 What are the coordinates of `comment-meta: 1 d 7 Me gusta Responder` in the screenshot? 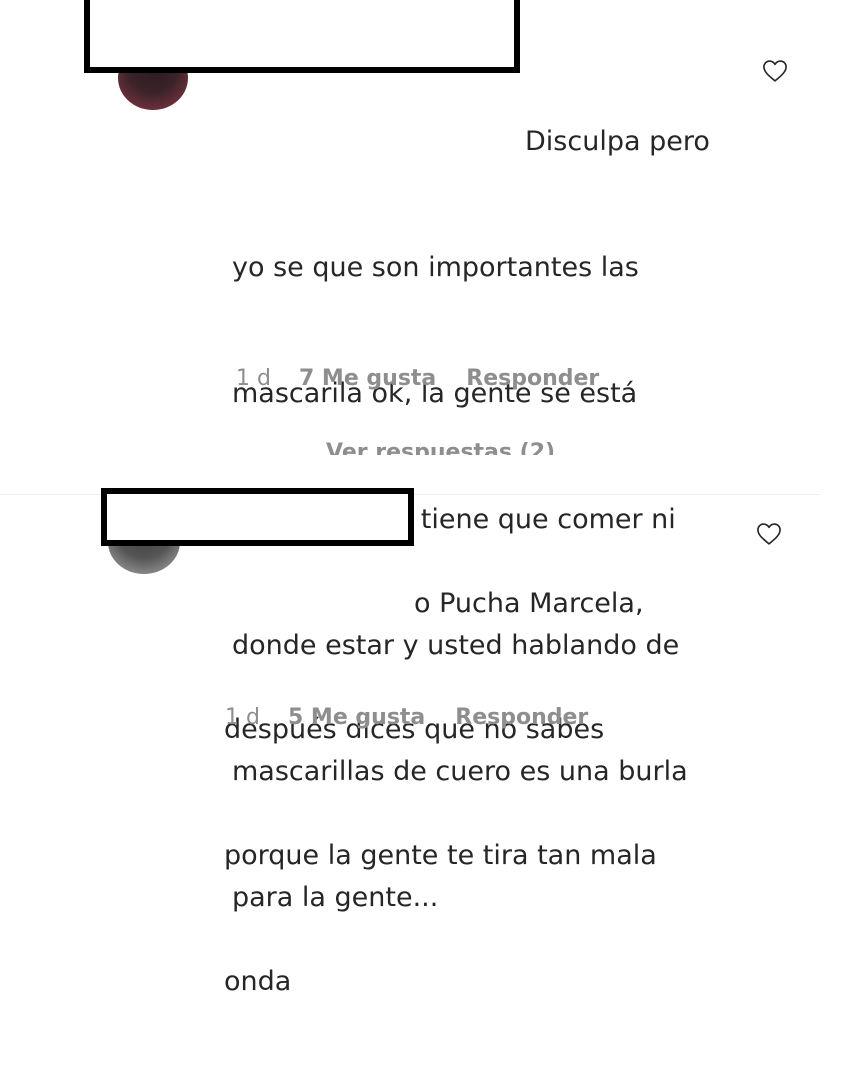 It's located at (417, 378).